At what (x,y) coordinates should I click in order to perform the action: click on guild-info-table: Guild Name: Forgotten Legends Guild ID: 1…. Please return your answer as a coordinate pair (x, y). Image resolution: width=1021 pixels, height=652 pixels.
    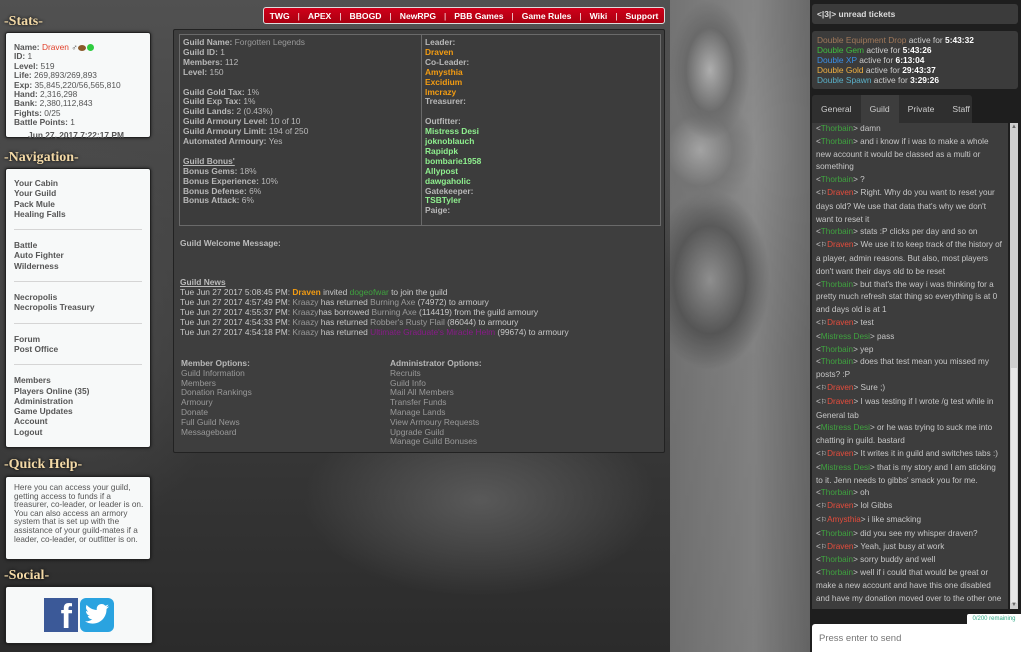
    Looking at the image, I should click on (420, 130).